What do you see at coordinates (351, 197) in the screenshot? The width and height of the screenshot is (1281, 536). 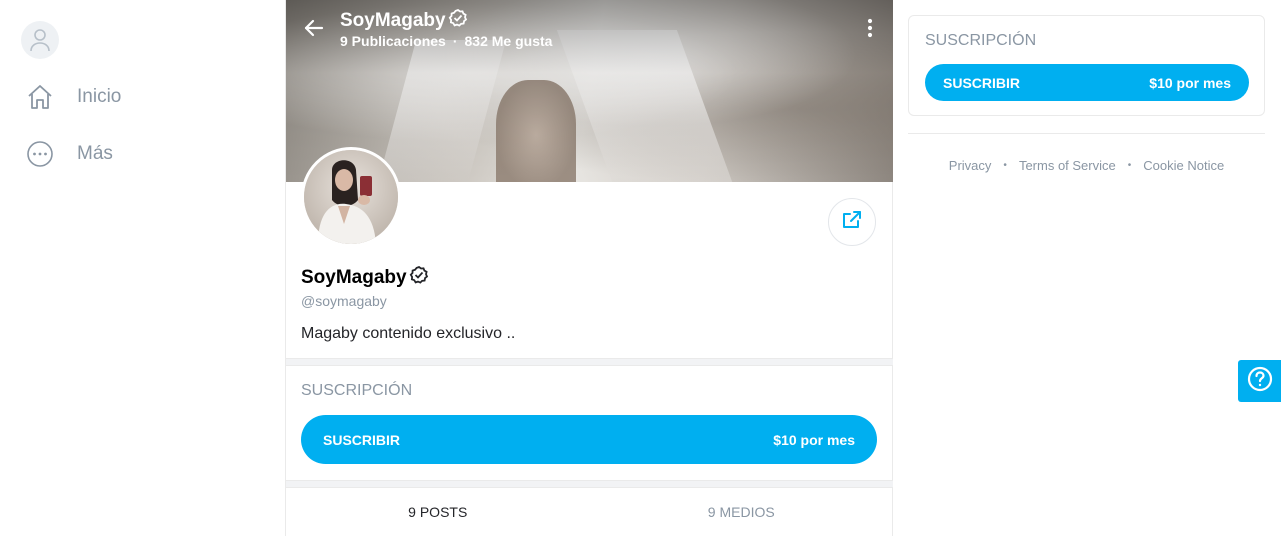 I see `profile-avatar` at bounding box center [351, 197].